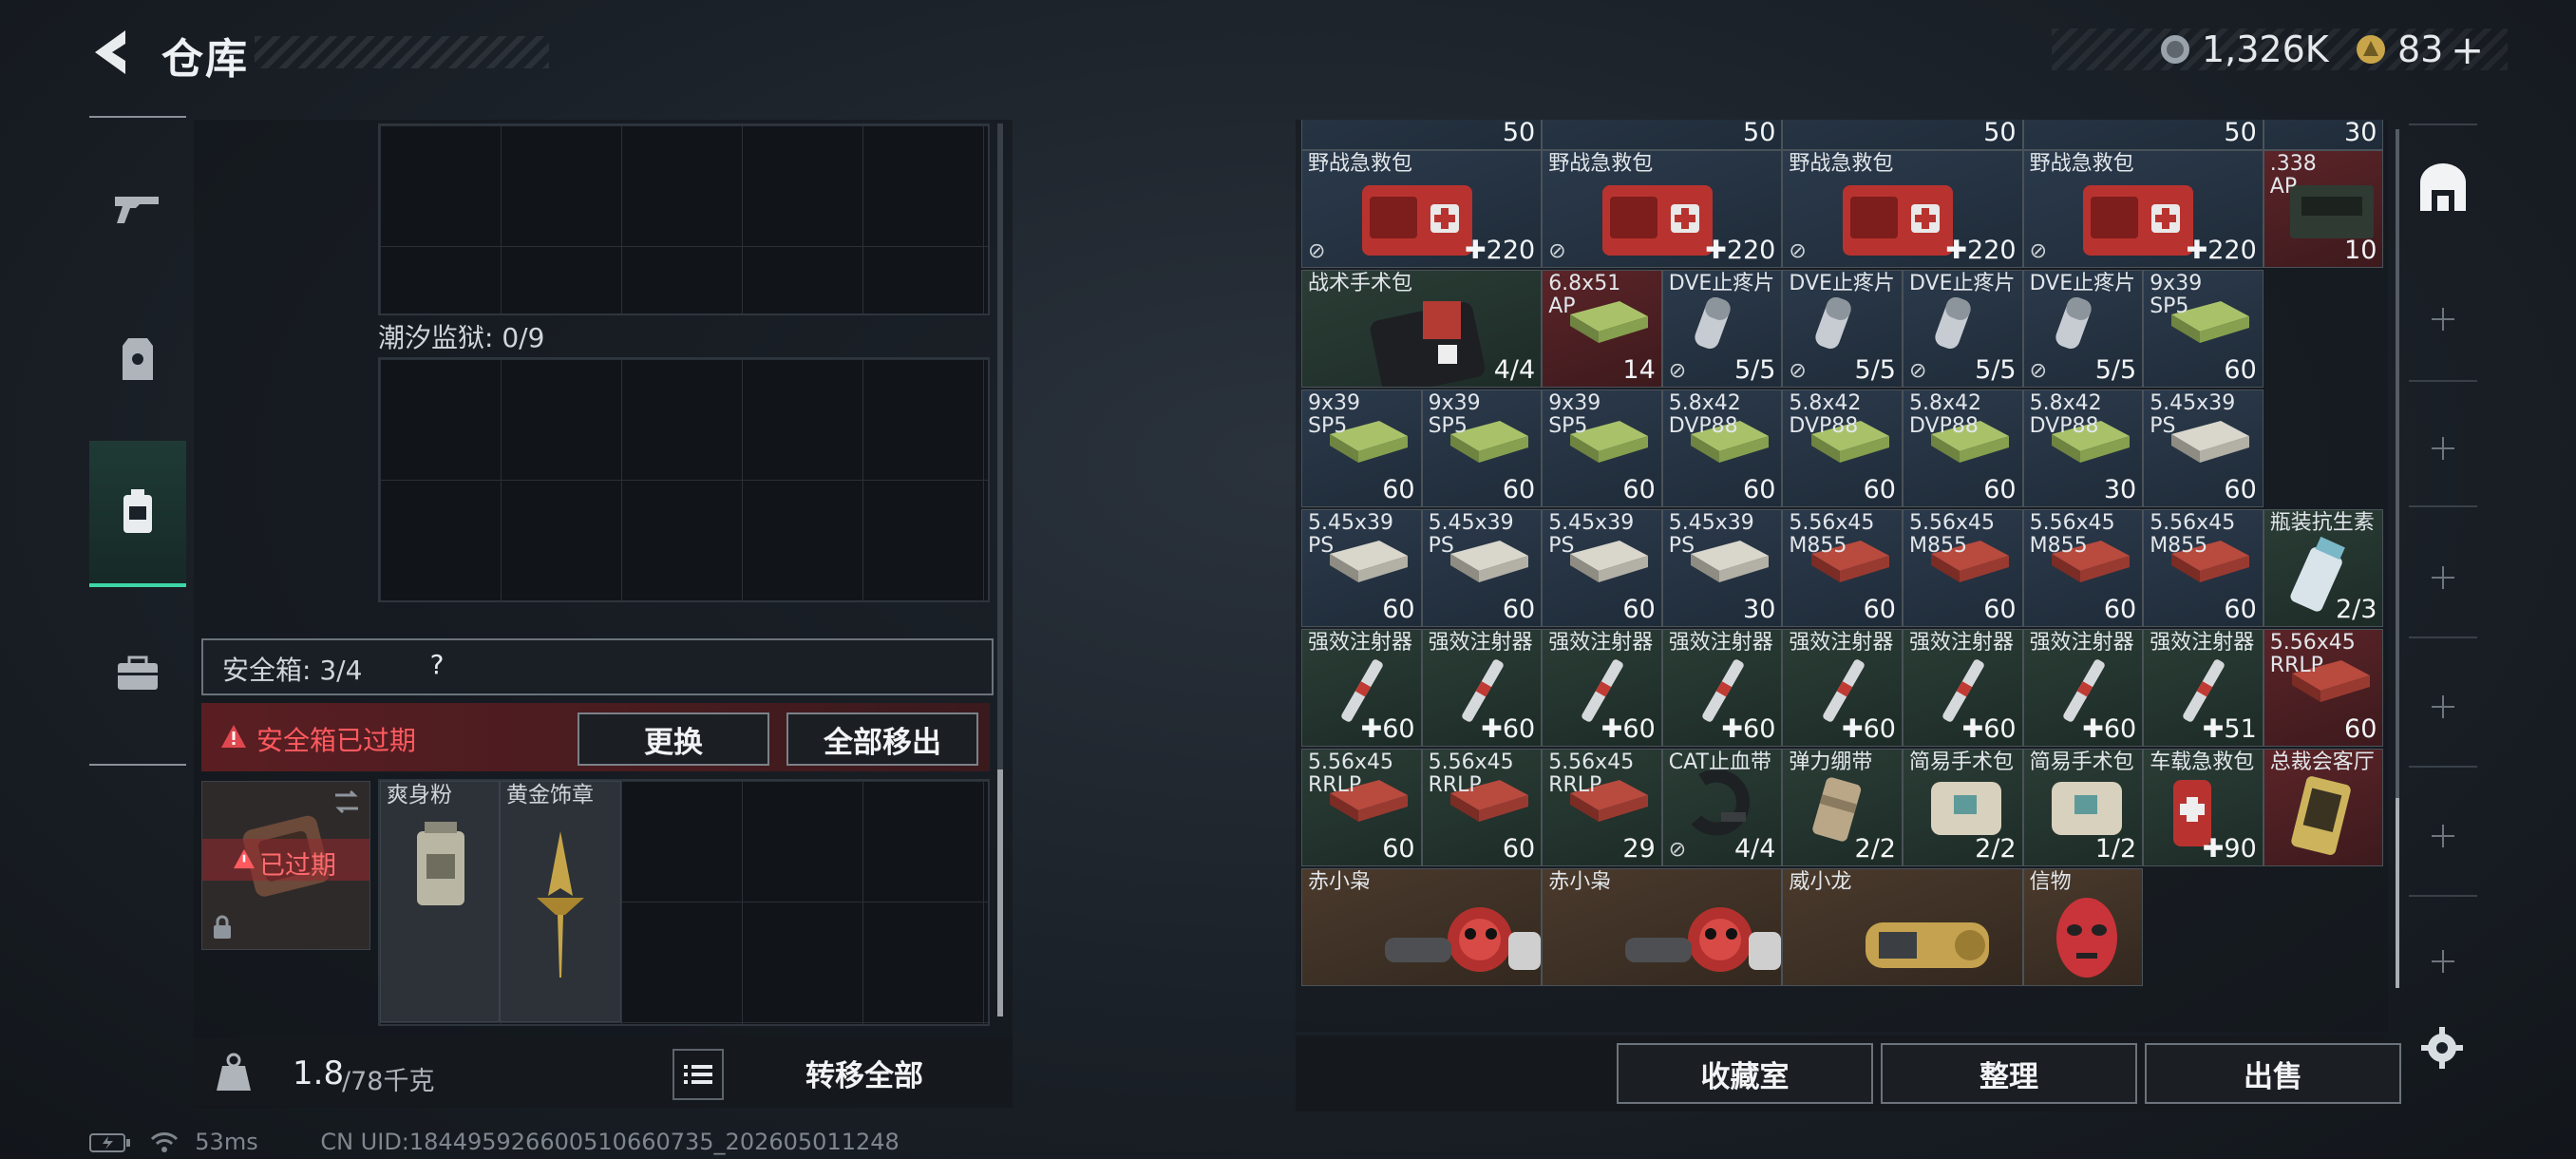 This screenshot has height=1159, width=2576. I want to click on inventory-scroll-thumb, so click(2397, 893).